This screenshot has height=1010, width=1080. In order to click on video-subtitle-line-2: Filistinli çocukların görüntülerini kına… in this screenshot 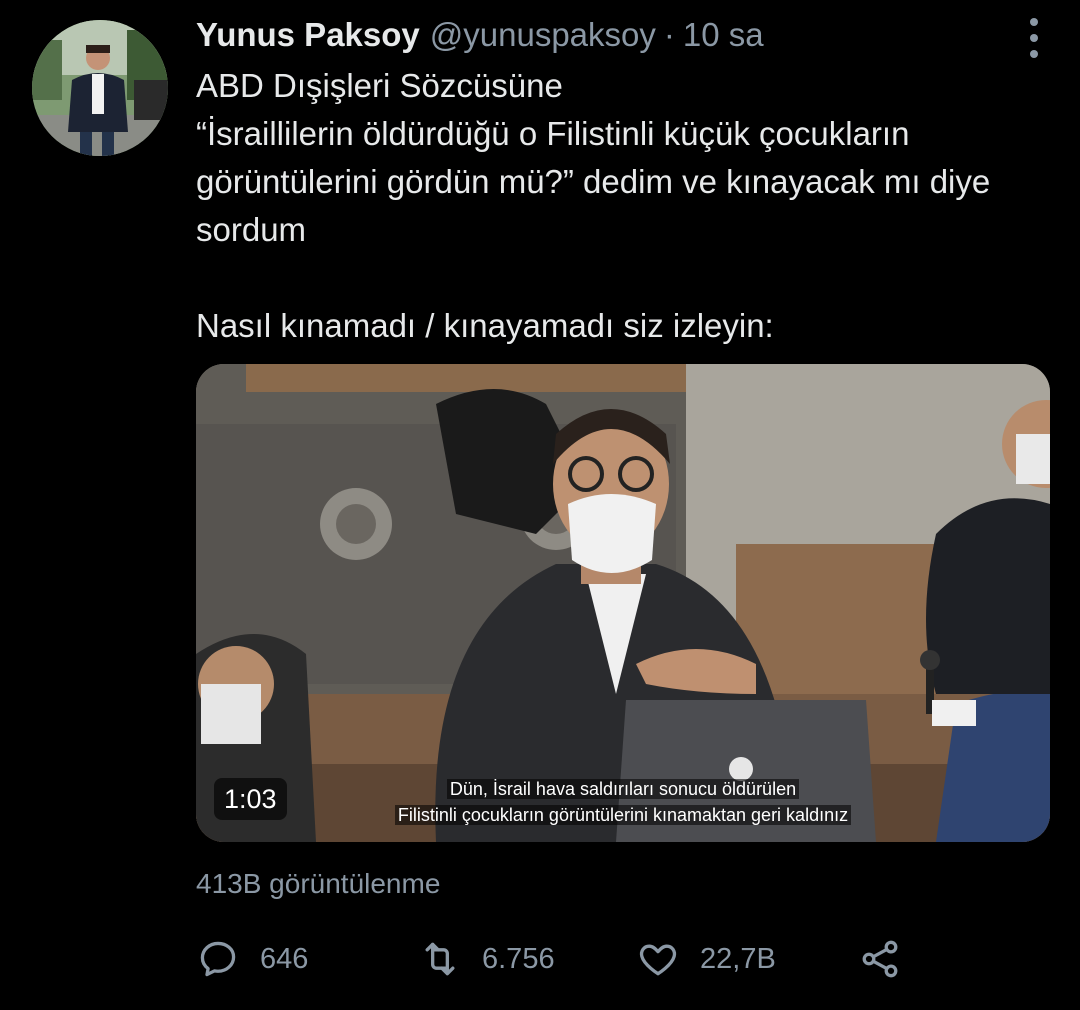, I will do `click(623, 815)`.